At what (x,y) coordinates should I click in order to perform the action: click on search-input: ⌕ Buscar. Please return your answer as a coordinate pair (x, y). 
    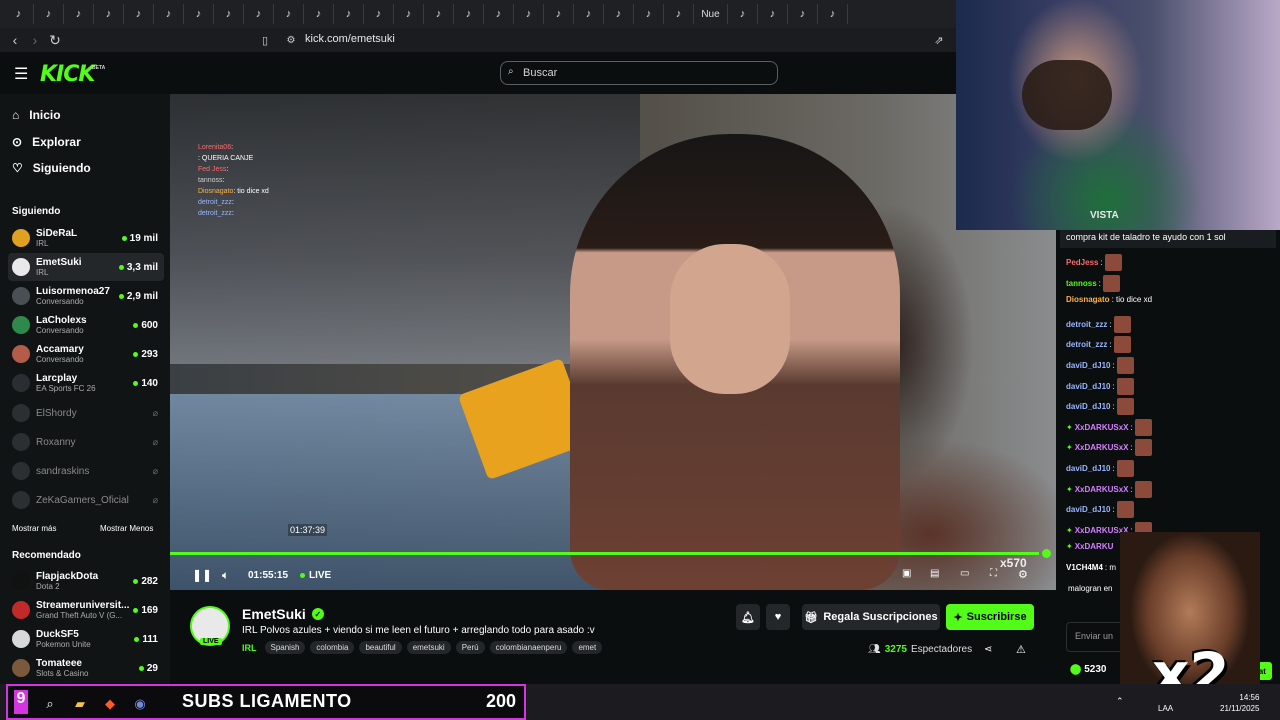
    Looking at the image, I should click on (639, 73).